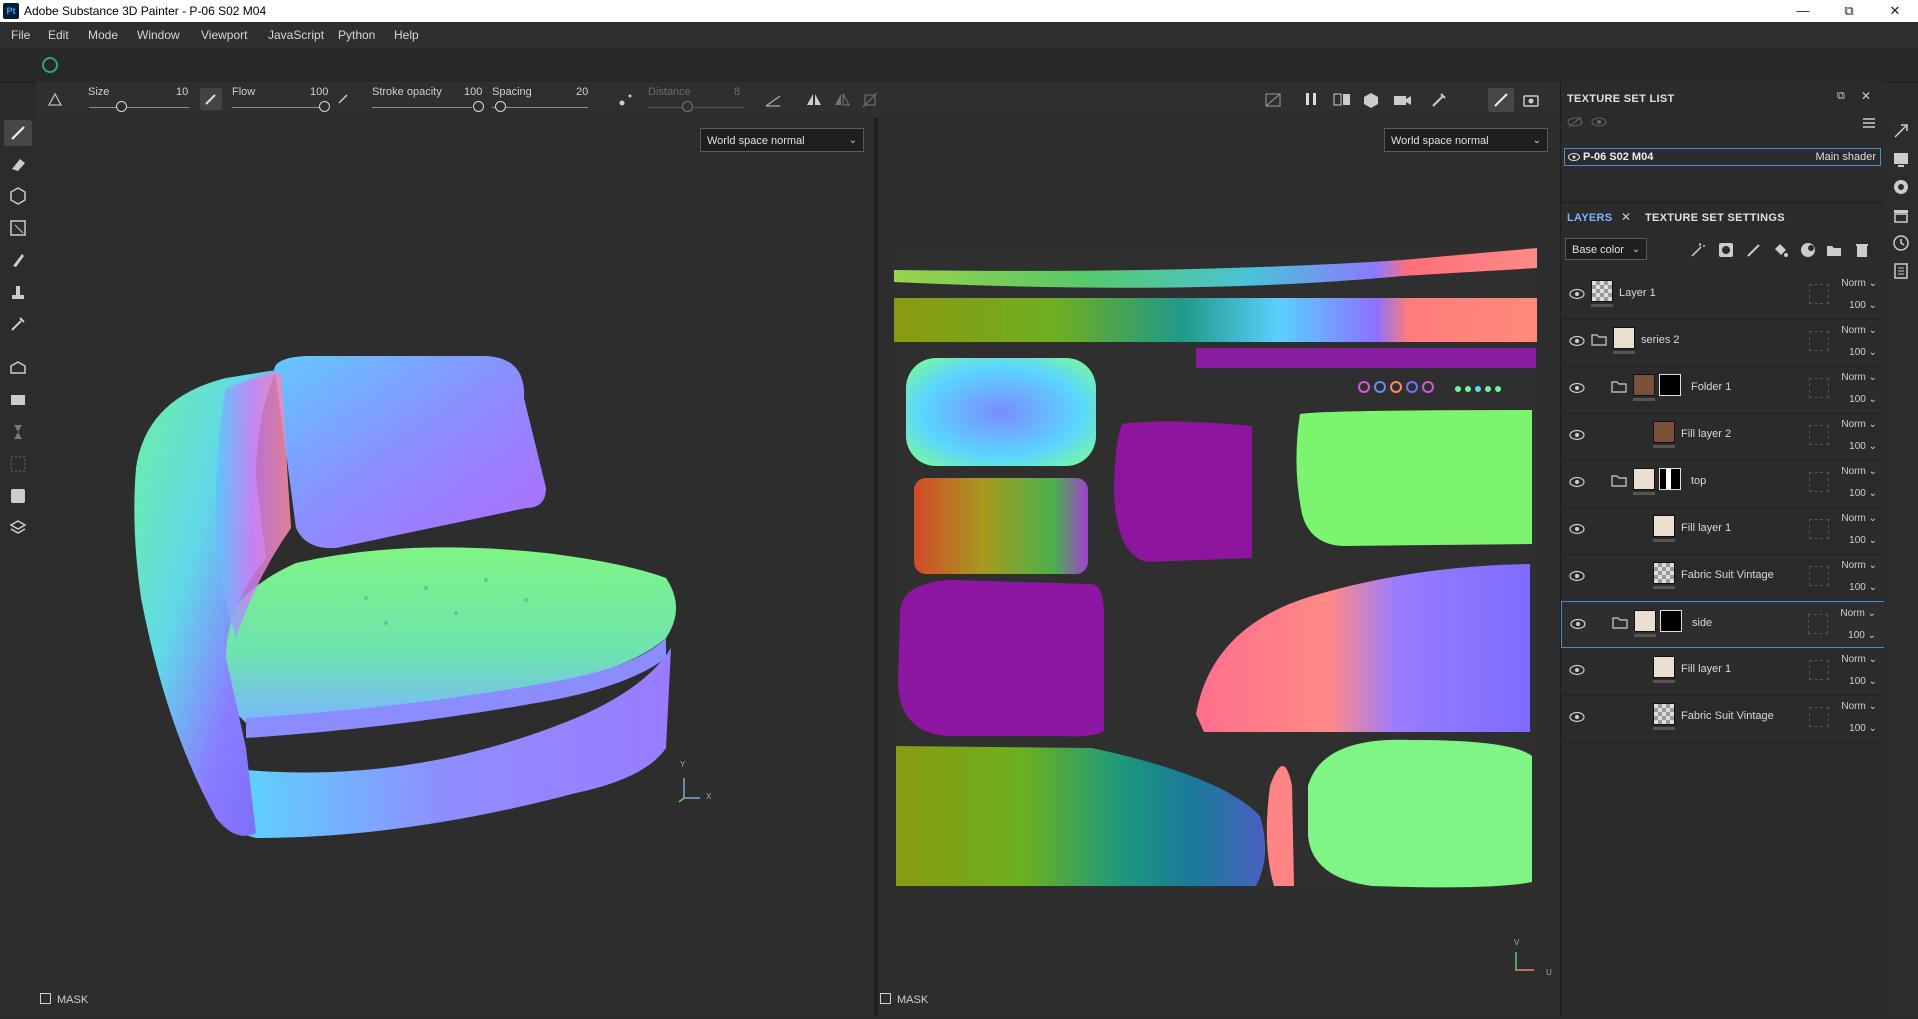 Image resolution: width=1918 pixels, height=1019 pixels. What do you see at coordinates (1371, 100) in the screenshot?
I see `cube-view-icon` at bounding box center [1371, 100].